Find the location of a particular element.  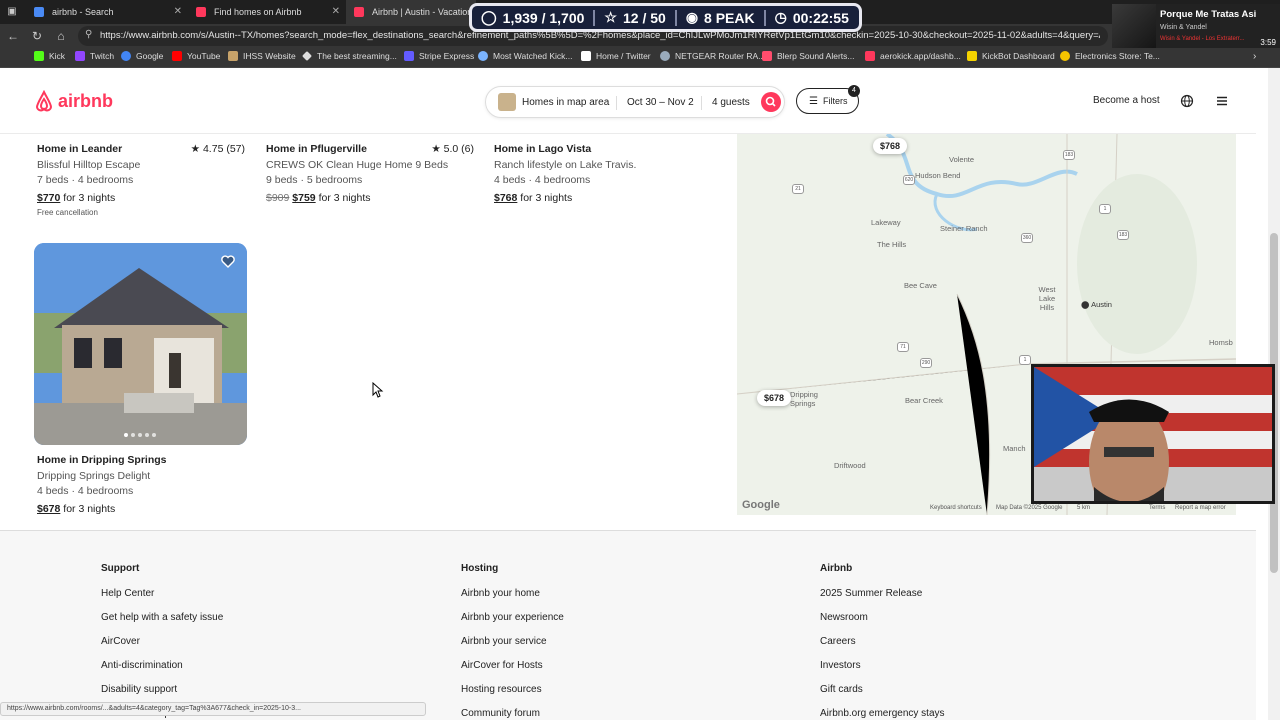

bookmark-google: Google is located at coordinates (142, 56).